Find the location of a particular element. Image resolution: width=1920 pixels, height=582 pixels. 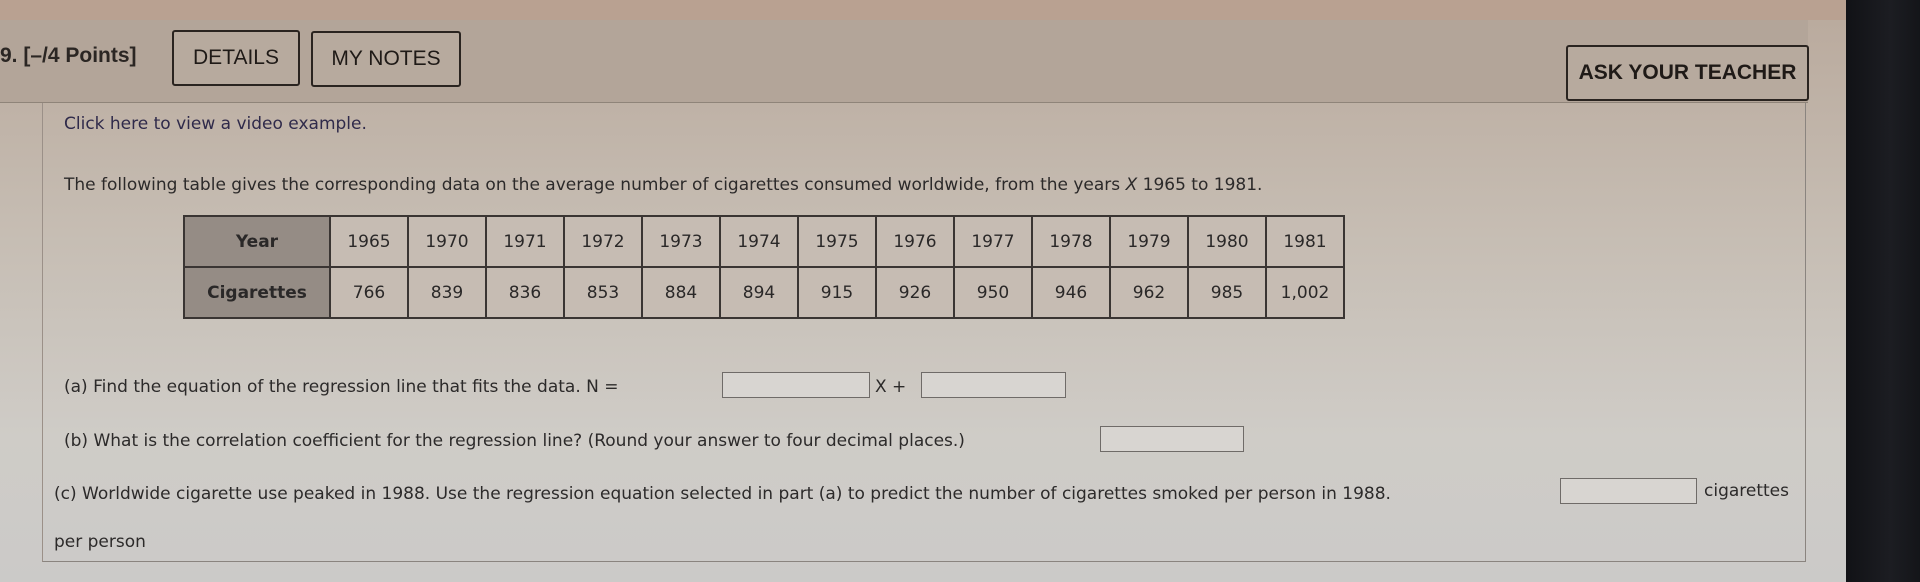

intercept-input is located at coordinates (993, 385).